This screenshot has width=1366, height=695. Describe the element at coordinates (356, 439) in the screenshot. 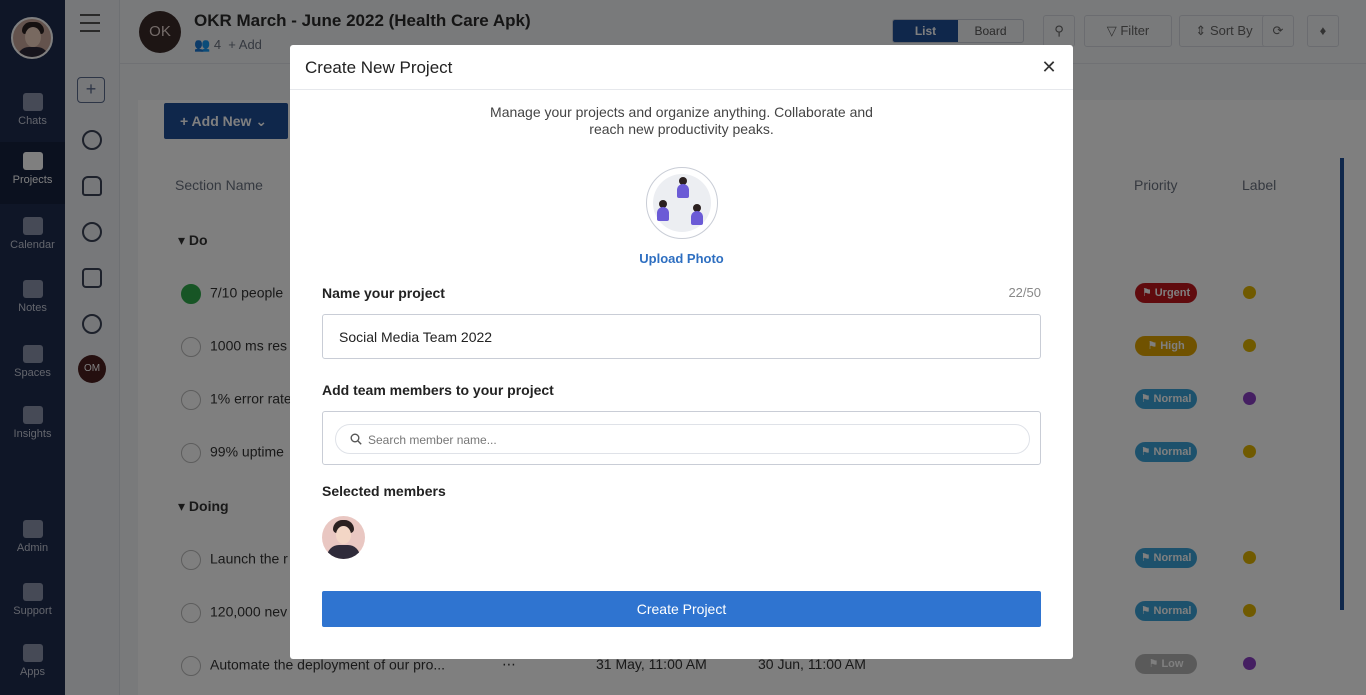

I see `search-icon` at that location.